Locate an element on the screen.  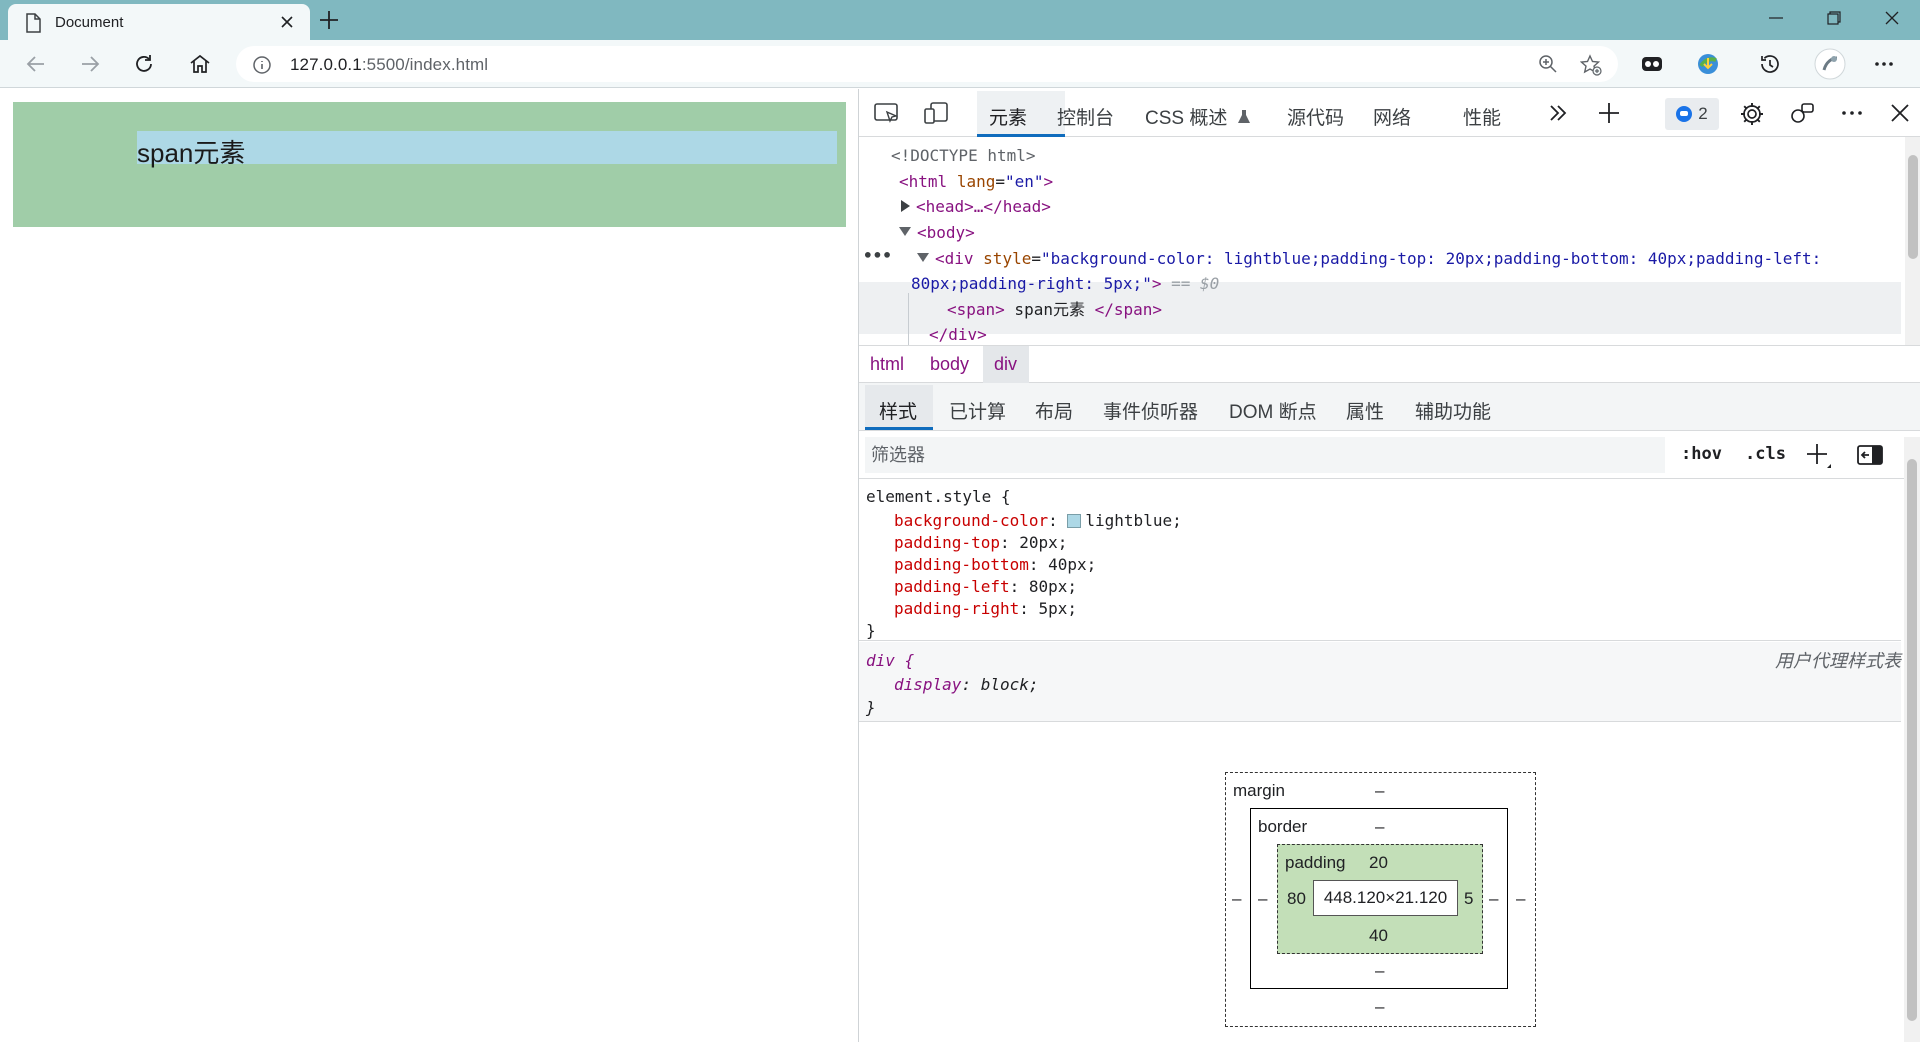
margin-top-value: – is located at coordinates (1379, 791).